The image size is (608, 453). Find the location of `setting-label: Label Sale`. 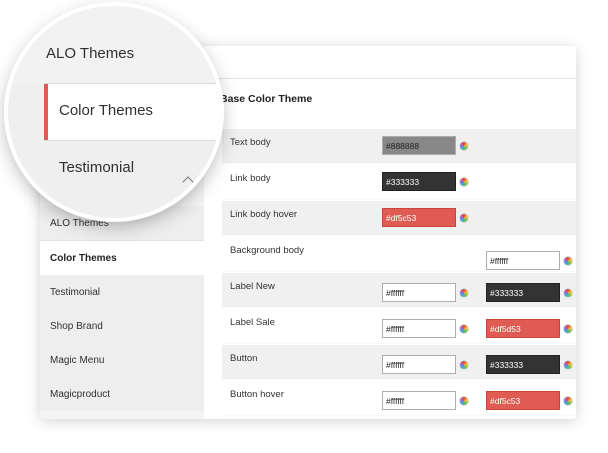

setting-label: Label Sale is located at coordinates (252, 322).